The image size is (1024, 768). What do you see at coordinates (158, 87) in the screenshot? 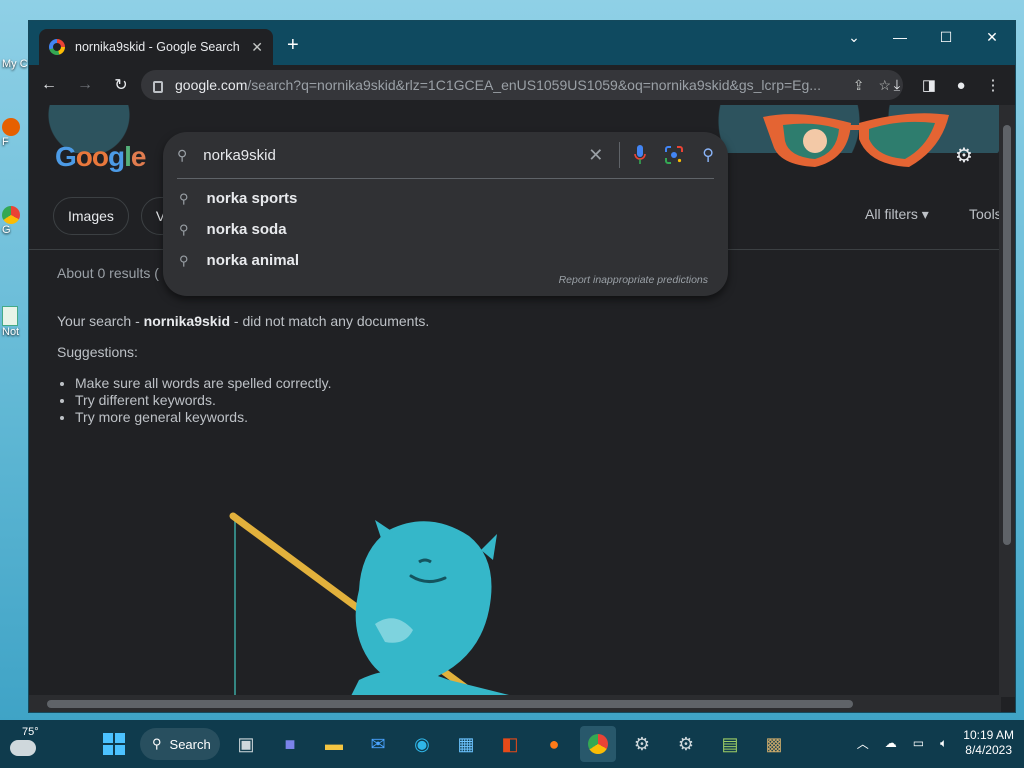
I see `lock-icon` at bounding box center [158, 87].